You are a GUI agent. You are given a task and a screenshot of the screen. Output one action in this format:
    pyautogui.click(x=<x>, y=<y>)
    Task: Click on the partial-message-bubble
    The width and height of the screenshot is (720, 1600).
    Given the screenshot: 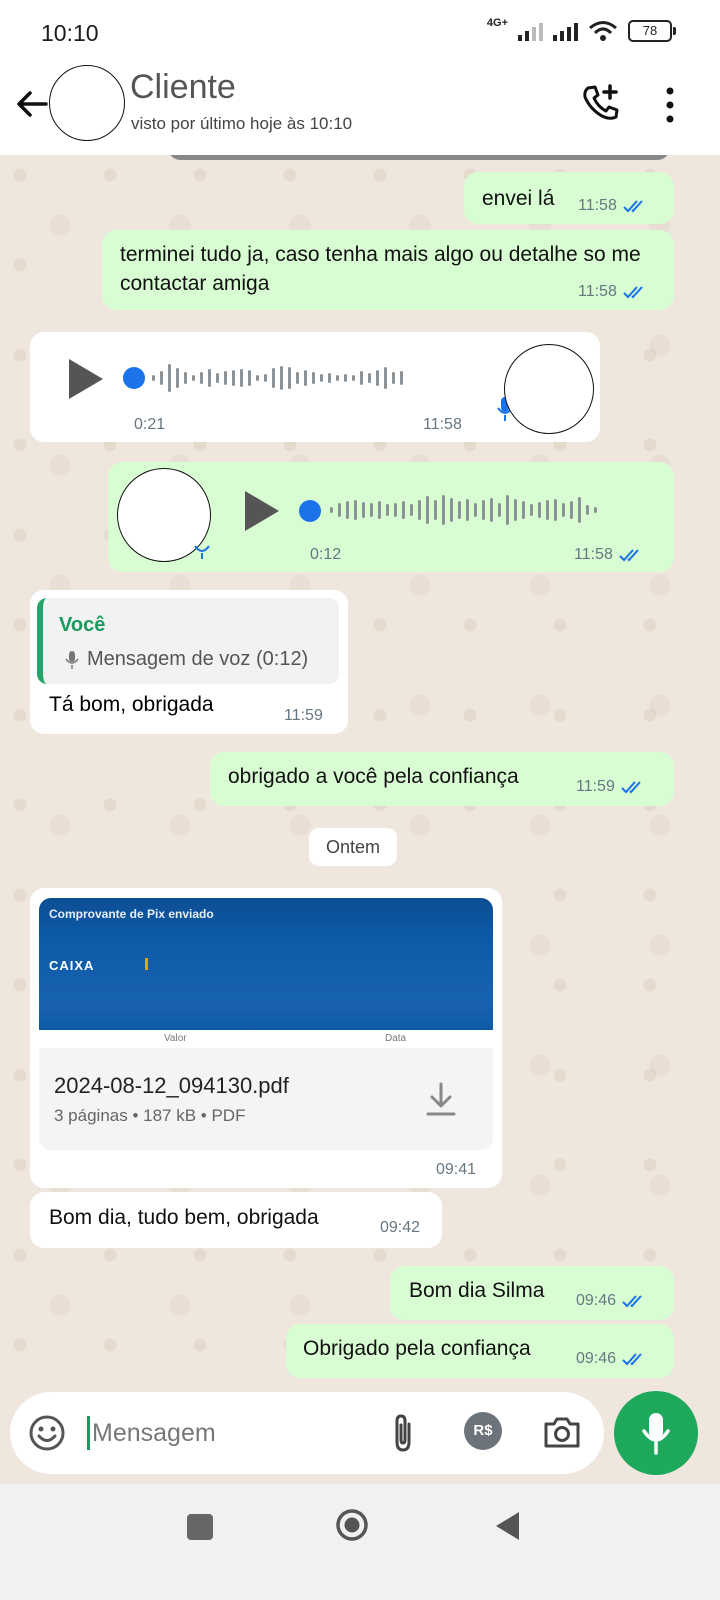 What is the action you would take?
    pyautogui.click(x=419, y=157)
    